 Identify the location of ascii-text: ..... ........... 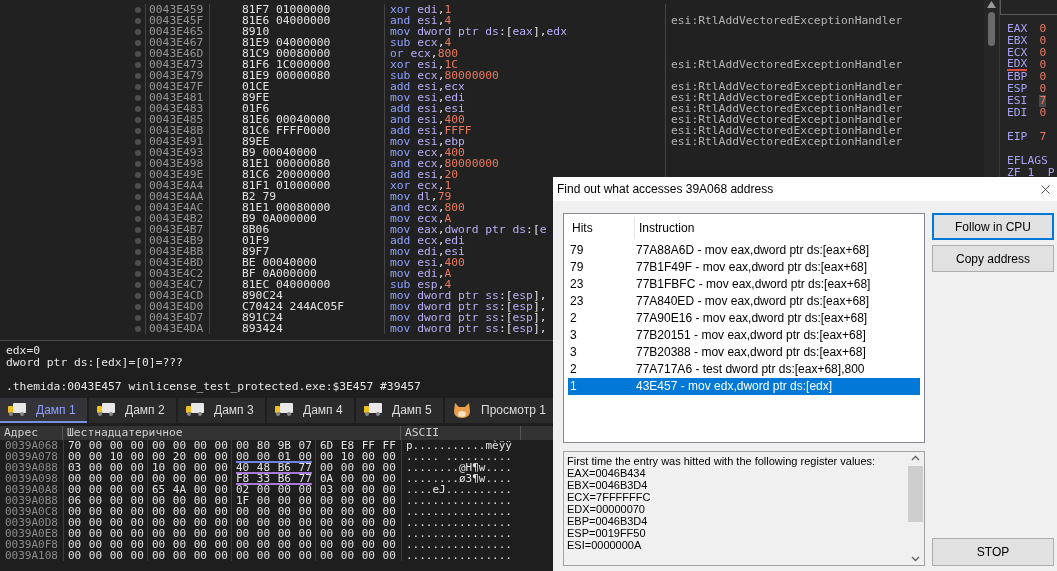
(461, 456).